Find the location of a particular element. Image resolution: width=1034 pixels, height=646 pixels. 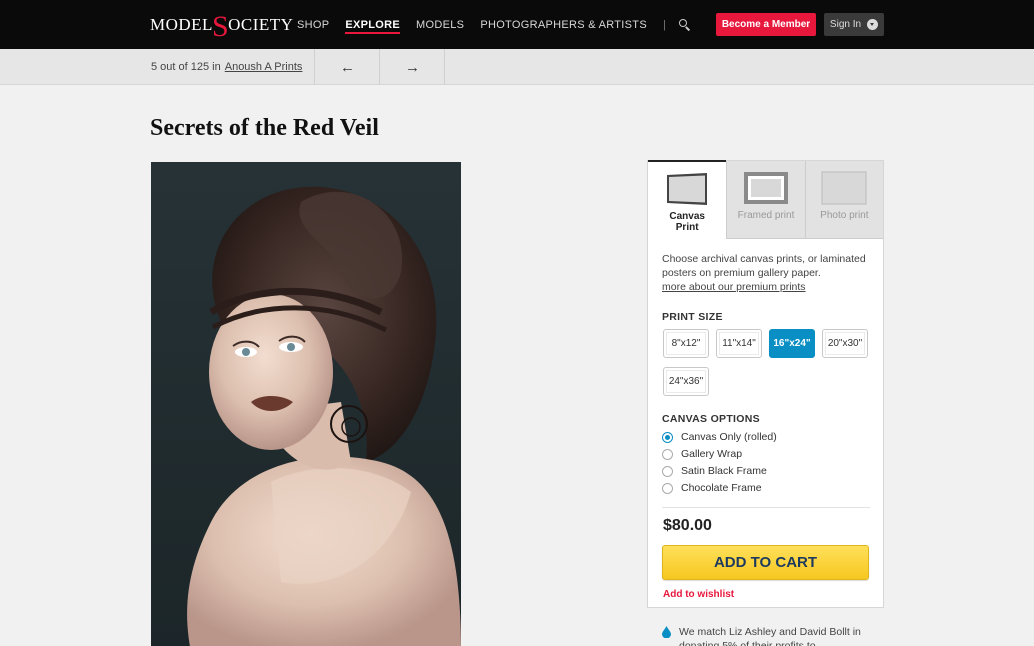

option-satin-black-frame: Satin Black Frame is located at coordinates (714, 471).